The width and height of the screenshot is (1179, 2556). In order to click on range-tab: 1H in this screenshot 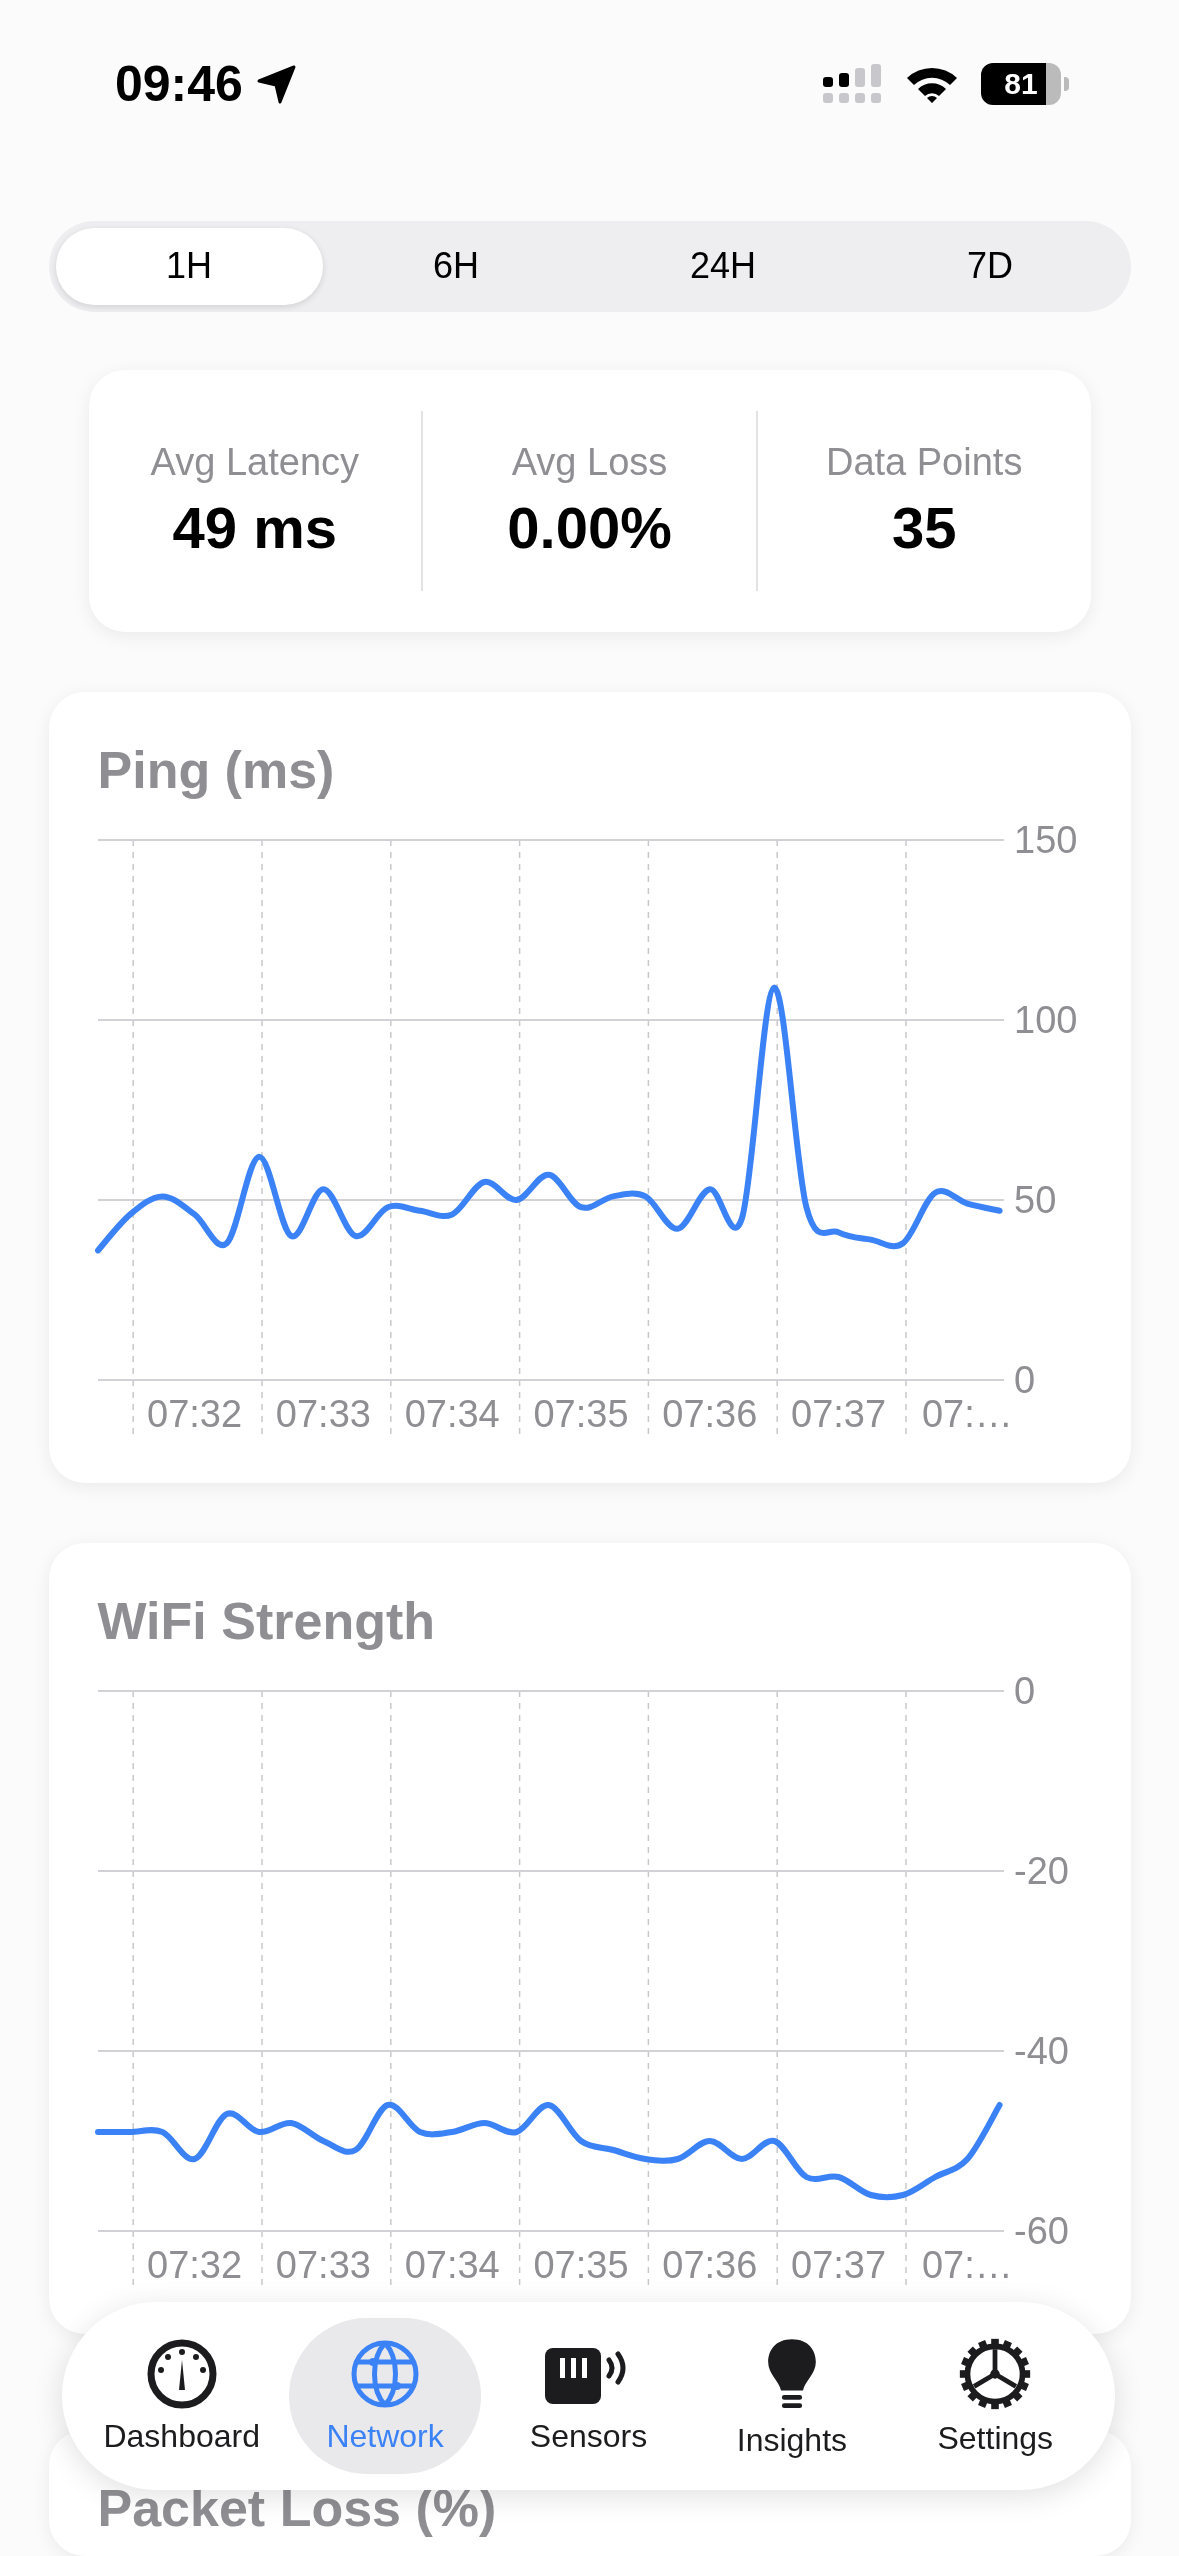, I will do `click(189, 266)`.